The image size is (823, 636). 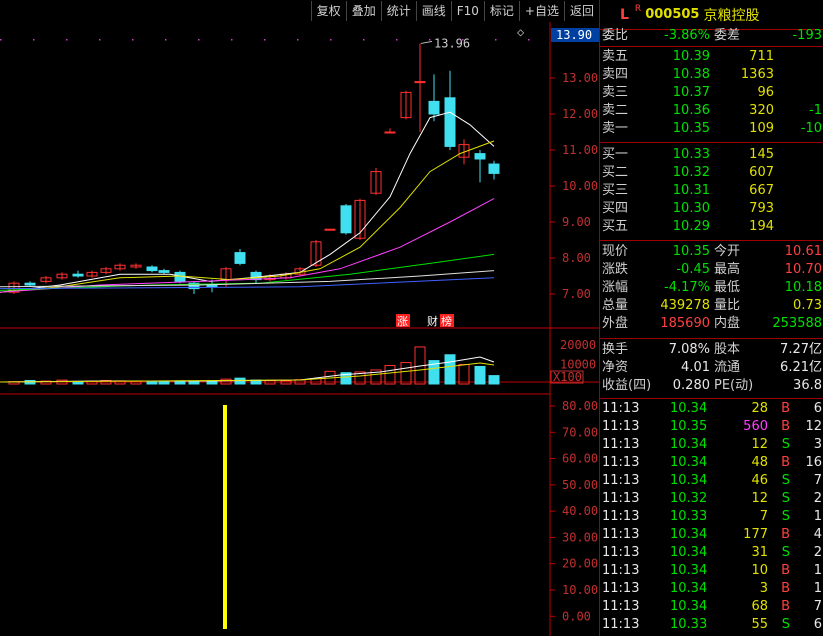 What do you see at coordinates (711, 46) in the screenshot?
I see `sep-weibi` at bounding box center [711, 46].